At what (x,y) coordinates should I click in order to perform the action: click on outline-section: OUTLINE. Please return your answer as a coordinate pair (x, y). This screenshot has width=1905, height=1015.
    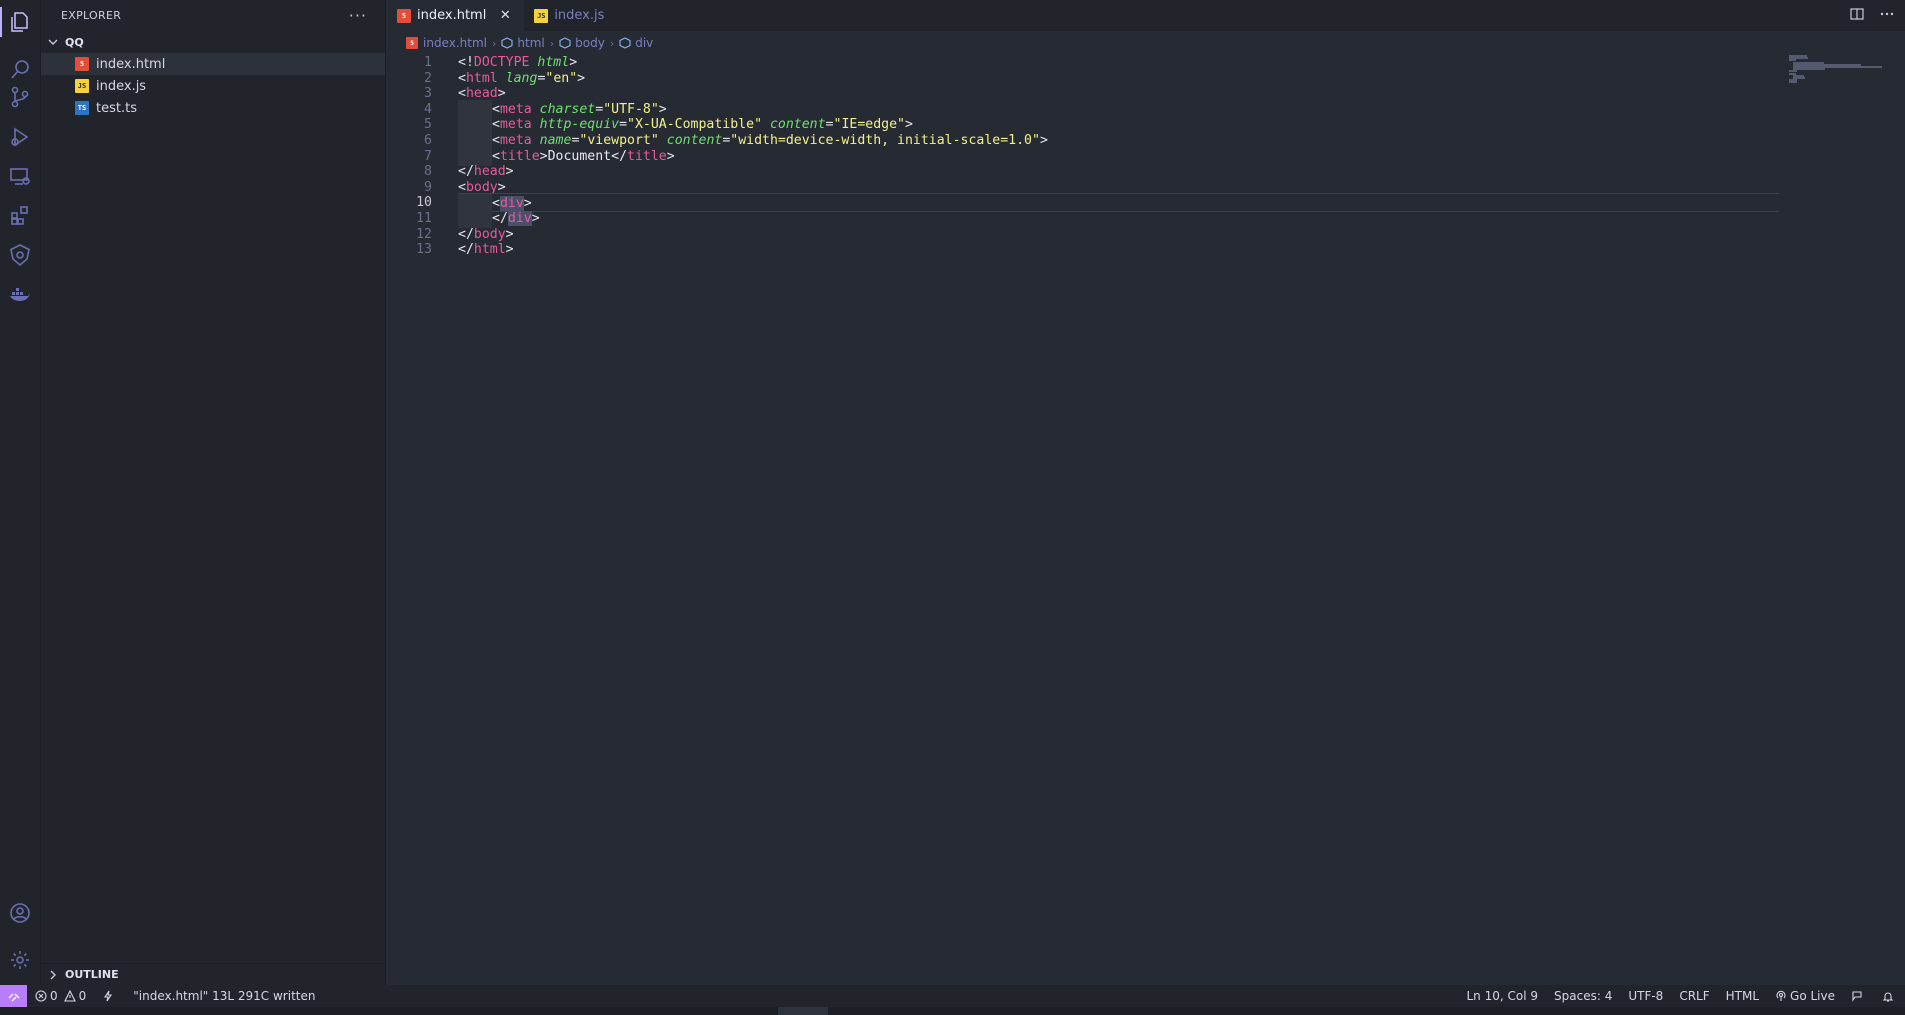
    Looking at the image, I should click on (213, 974).